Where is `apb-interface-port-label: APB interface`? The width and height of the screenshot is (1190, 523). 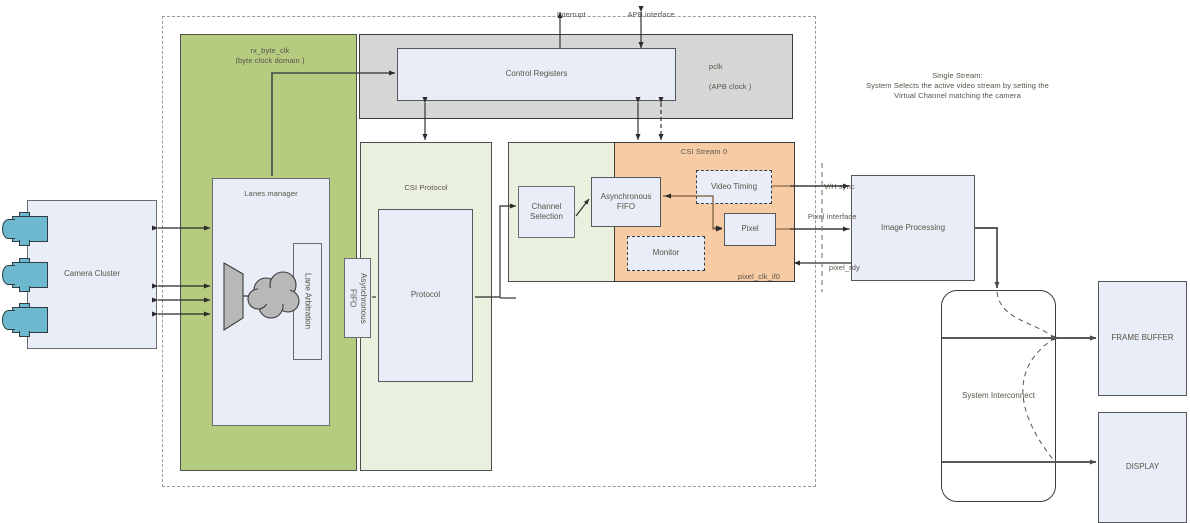 apb-interface-port-label: APB interface is located at coordinates (651, 15).